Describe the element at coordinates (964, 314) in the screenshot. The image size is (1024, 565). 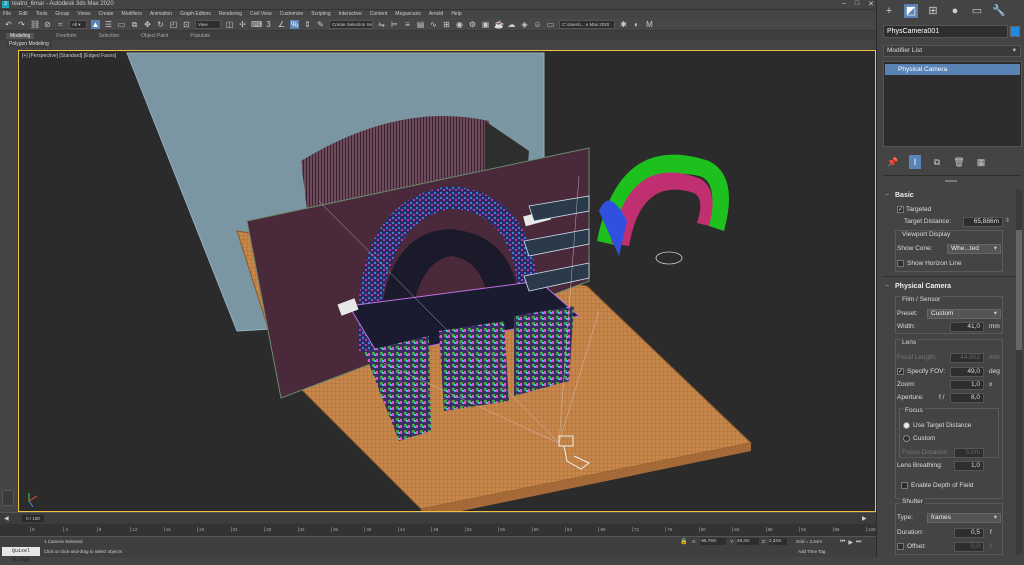
I see `preset-dropdown: Custom` at that location.